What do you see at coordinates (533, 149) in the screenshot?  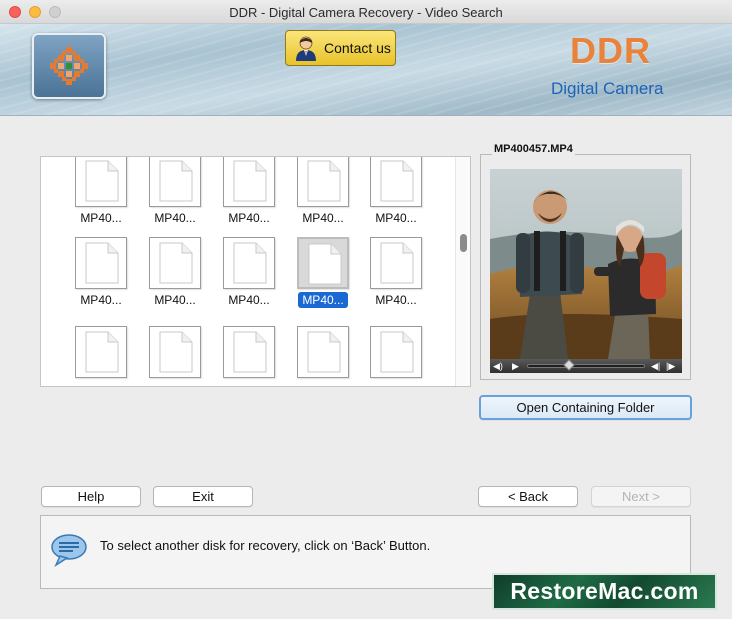 I see `preview-filename: MP400457.MP4` at bounding box center [533, 149].